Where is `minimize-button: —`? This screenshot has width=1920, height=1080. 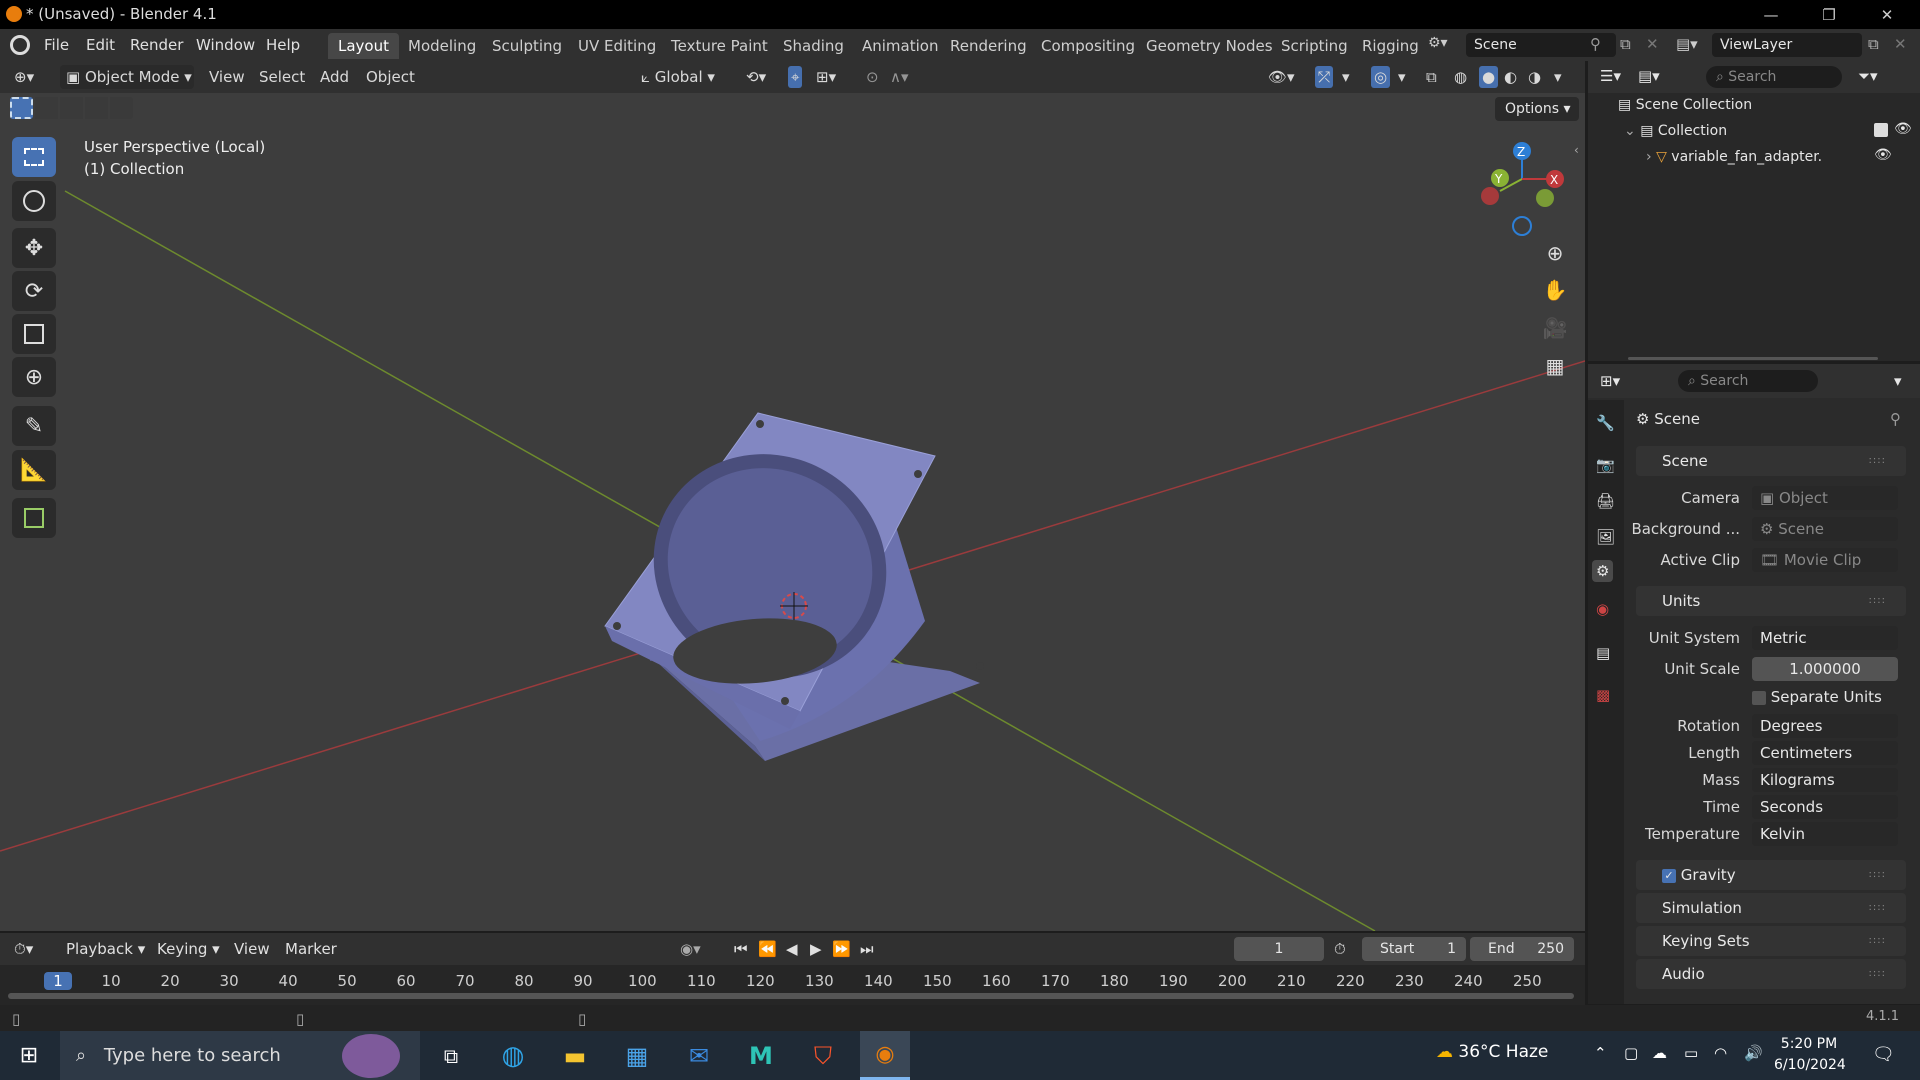 minimize-button: — is located at coordinates (1771, 14).